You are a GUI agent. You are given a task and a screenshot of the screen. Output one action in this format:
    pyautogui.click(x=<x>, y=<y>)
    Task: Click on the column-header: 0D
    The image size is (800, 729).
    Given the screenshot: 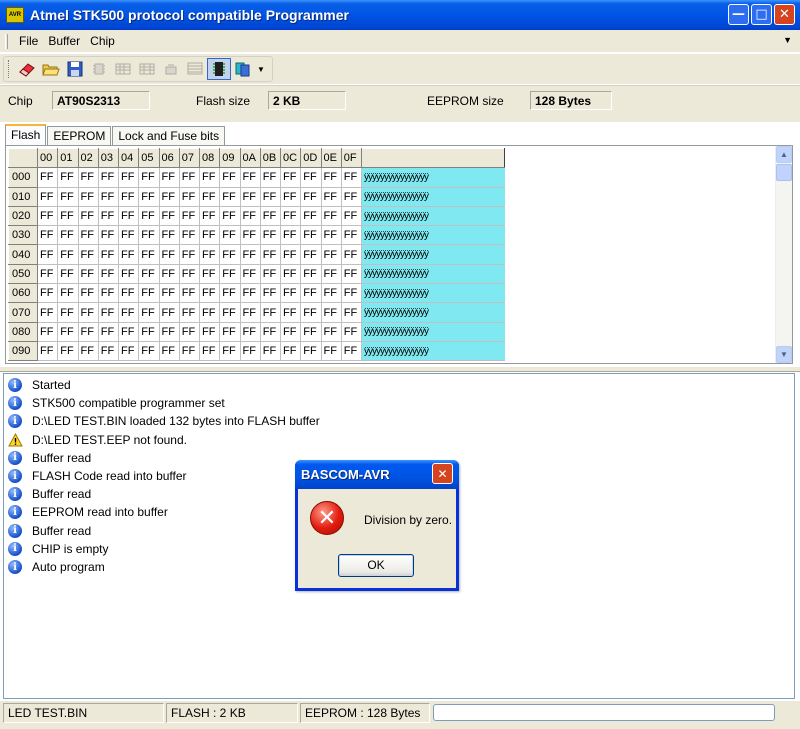 What is the action you would take?
    pyautogui.click(x=311, y=158)
    